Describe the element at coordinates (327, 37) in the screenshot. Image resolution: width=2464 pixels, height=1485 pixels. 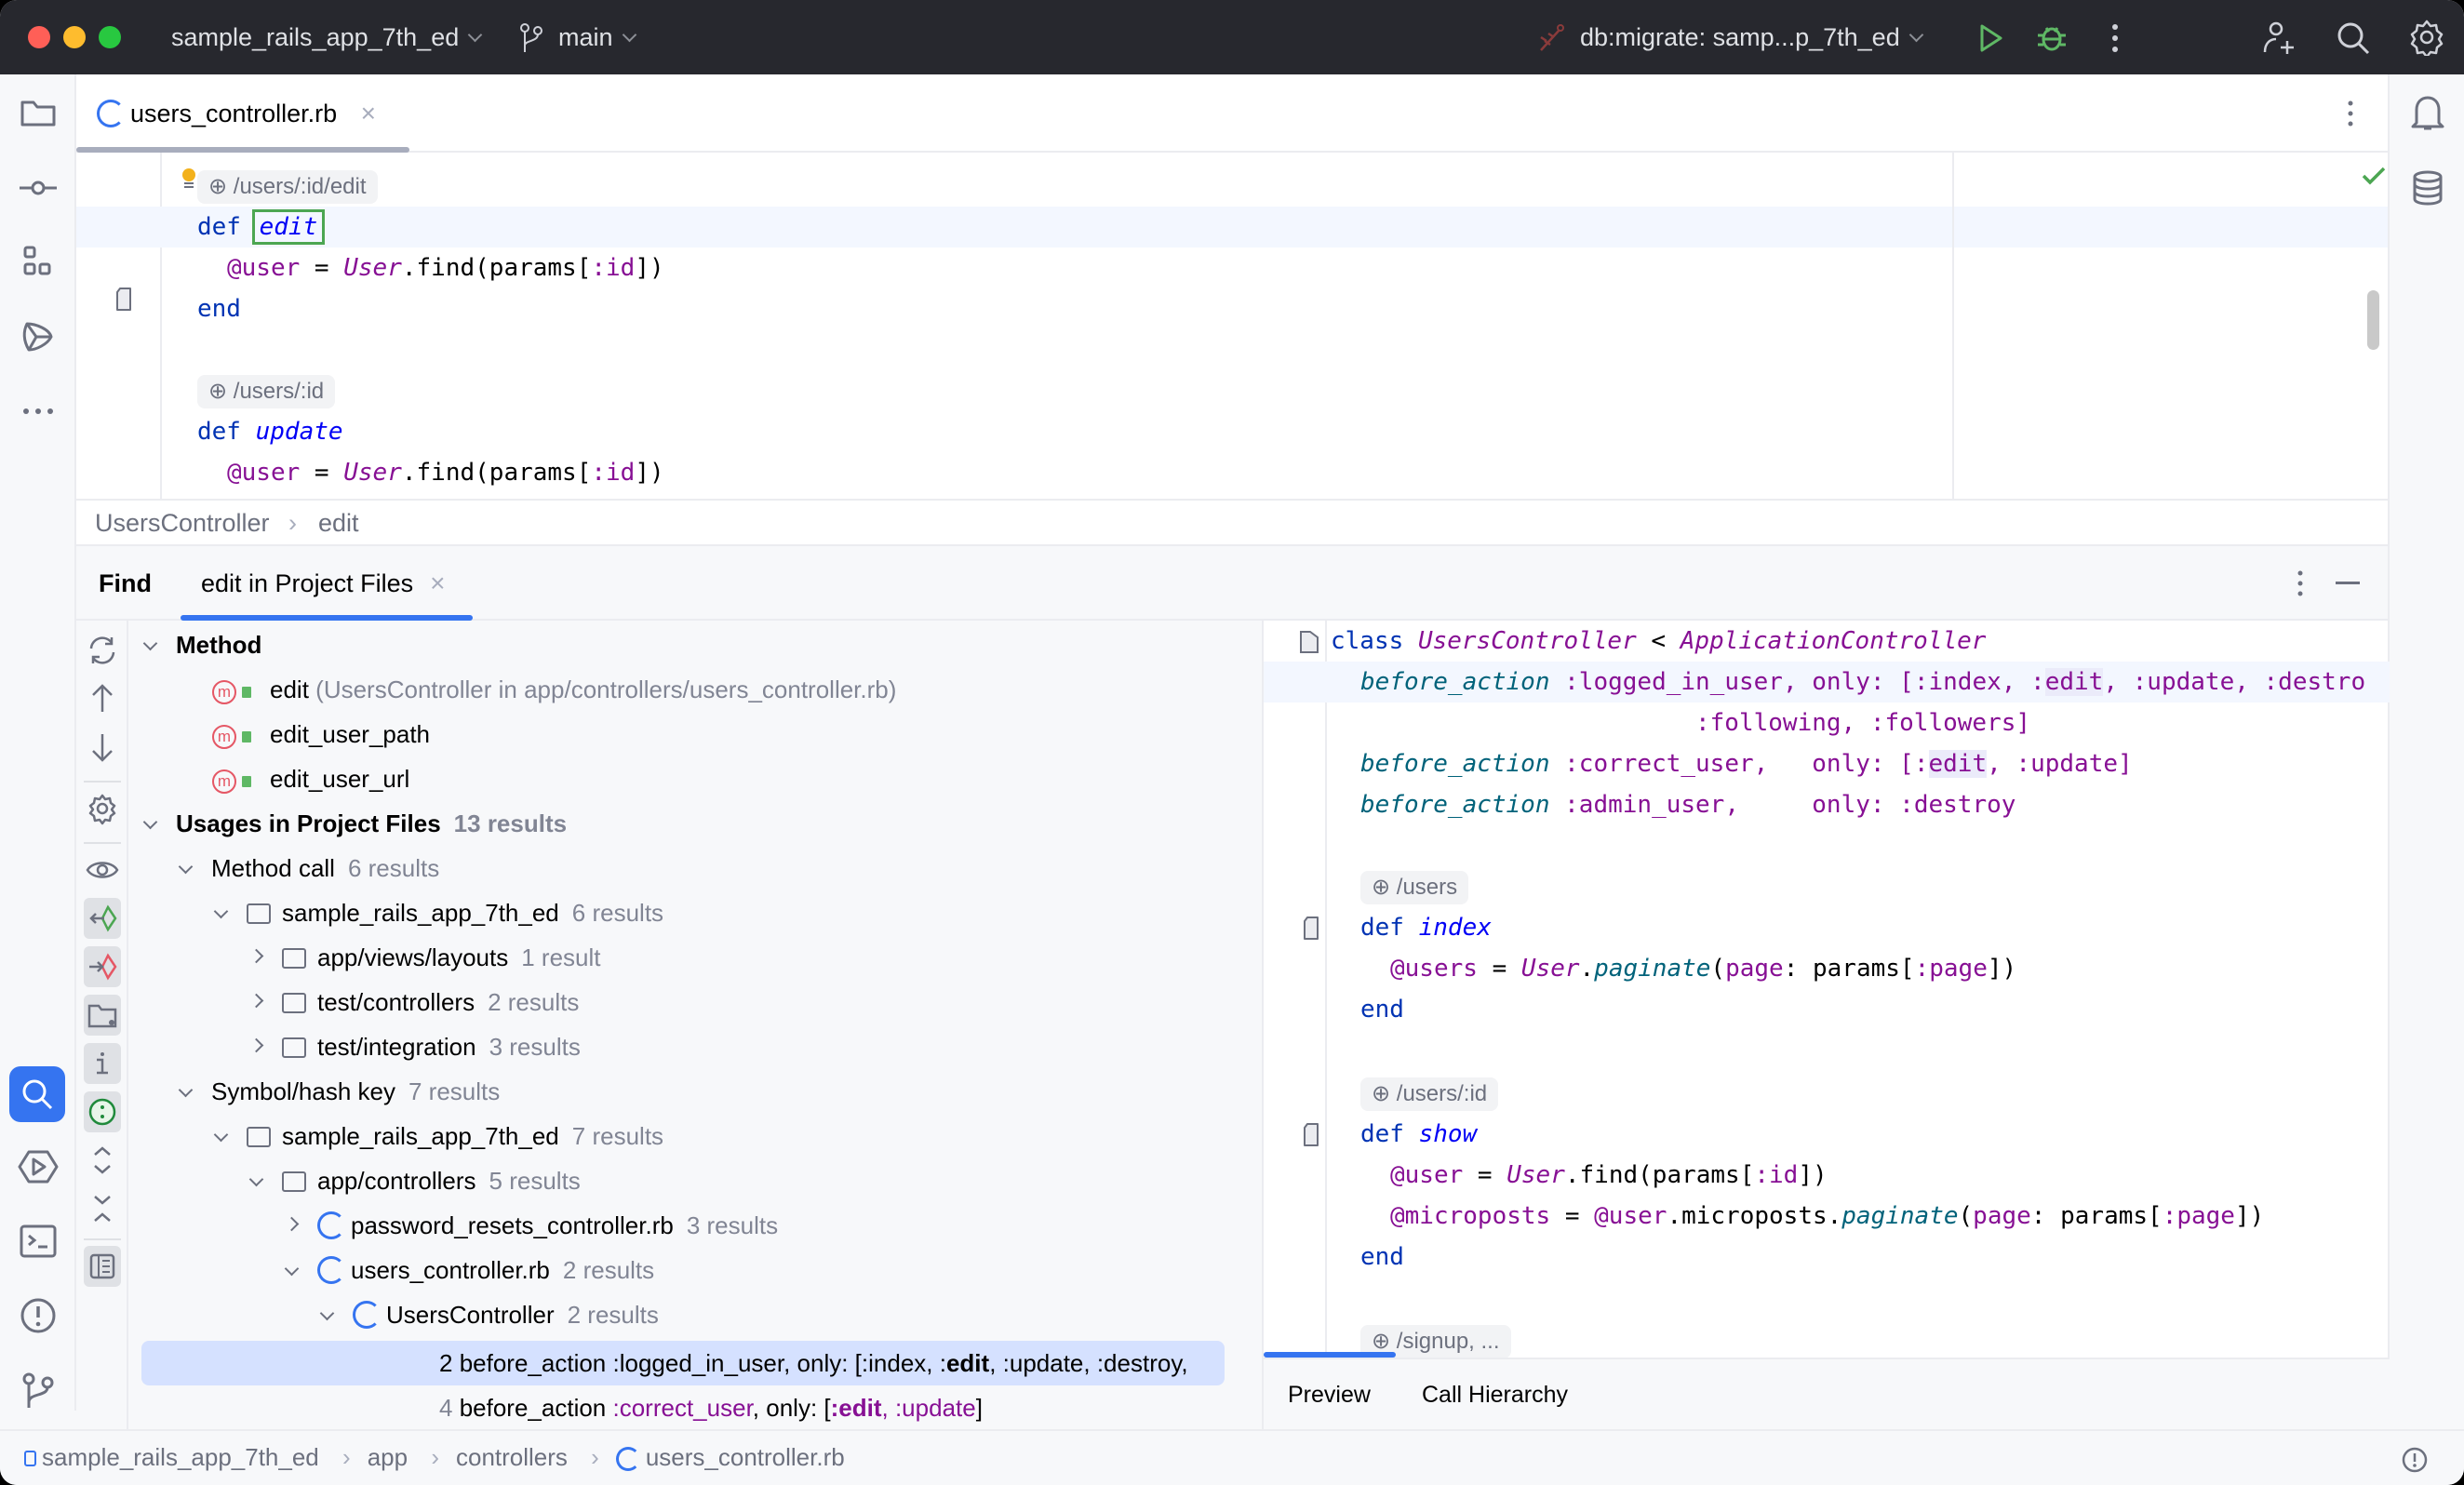
I see `project-selector: sample_rails_app_7th_ed` at that location.